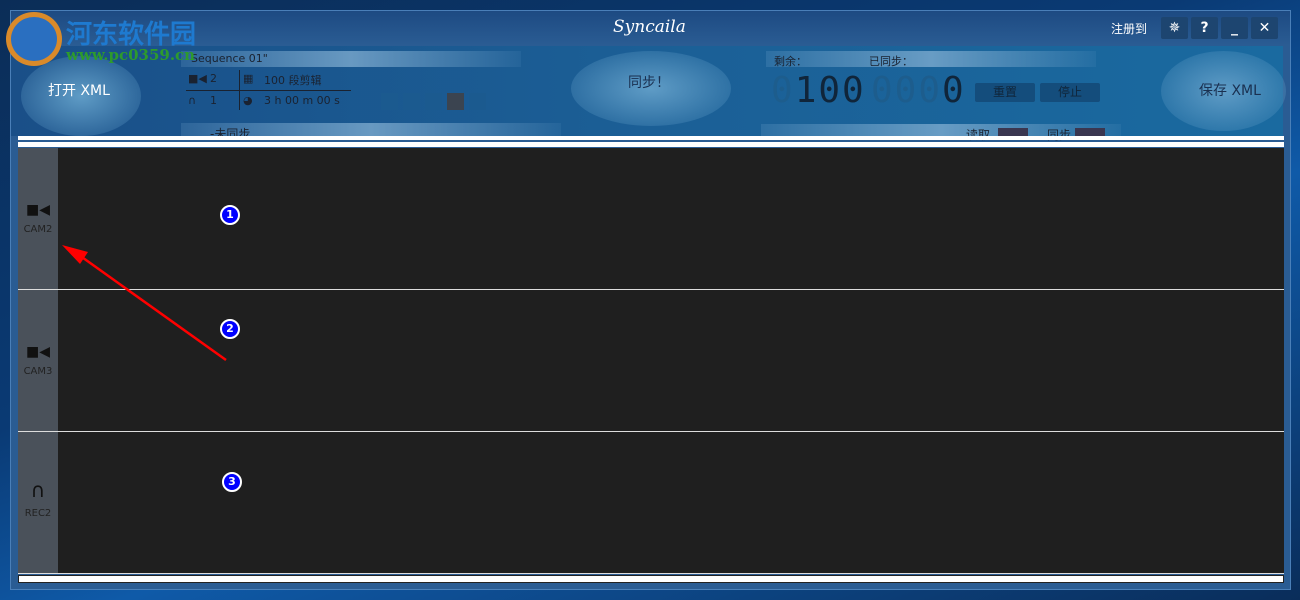 The width and height of the screenshot is (1300, 600). What do you see at coordinates (34, 39) in the screenshot?
I see `watermark-emblem` at bounding box center [34, 39].